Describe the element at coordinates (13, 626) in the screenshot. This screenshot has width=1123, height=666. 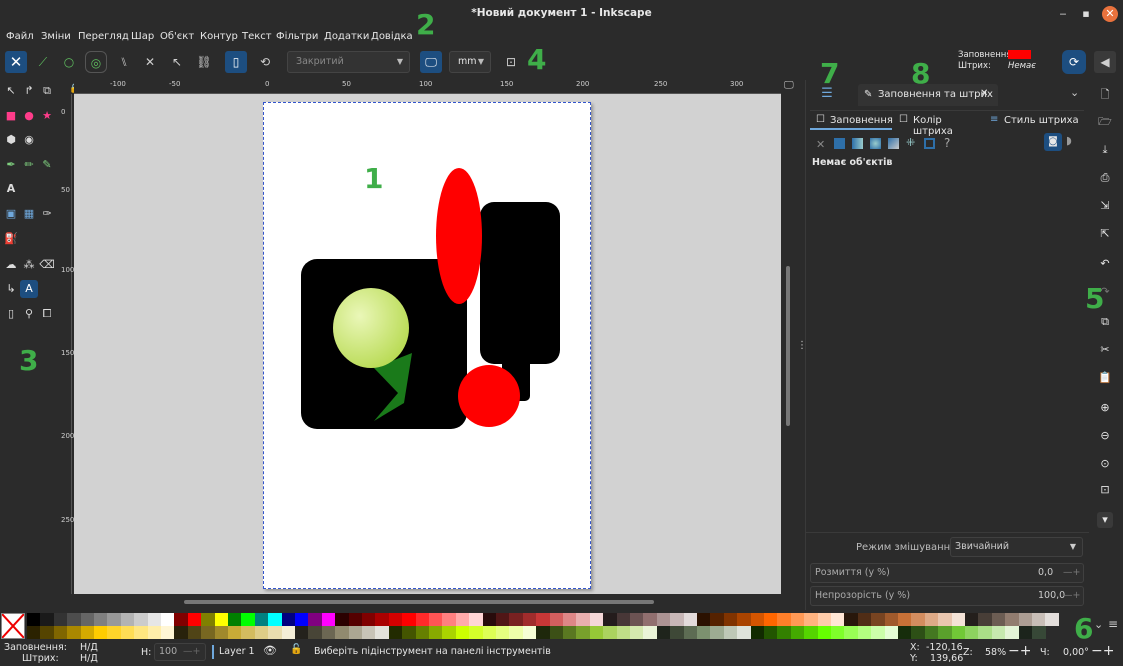
I see `no-color-swatch` at that location.